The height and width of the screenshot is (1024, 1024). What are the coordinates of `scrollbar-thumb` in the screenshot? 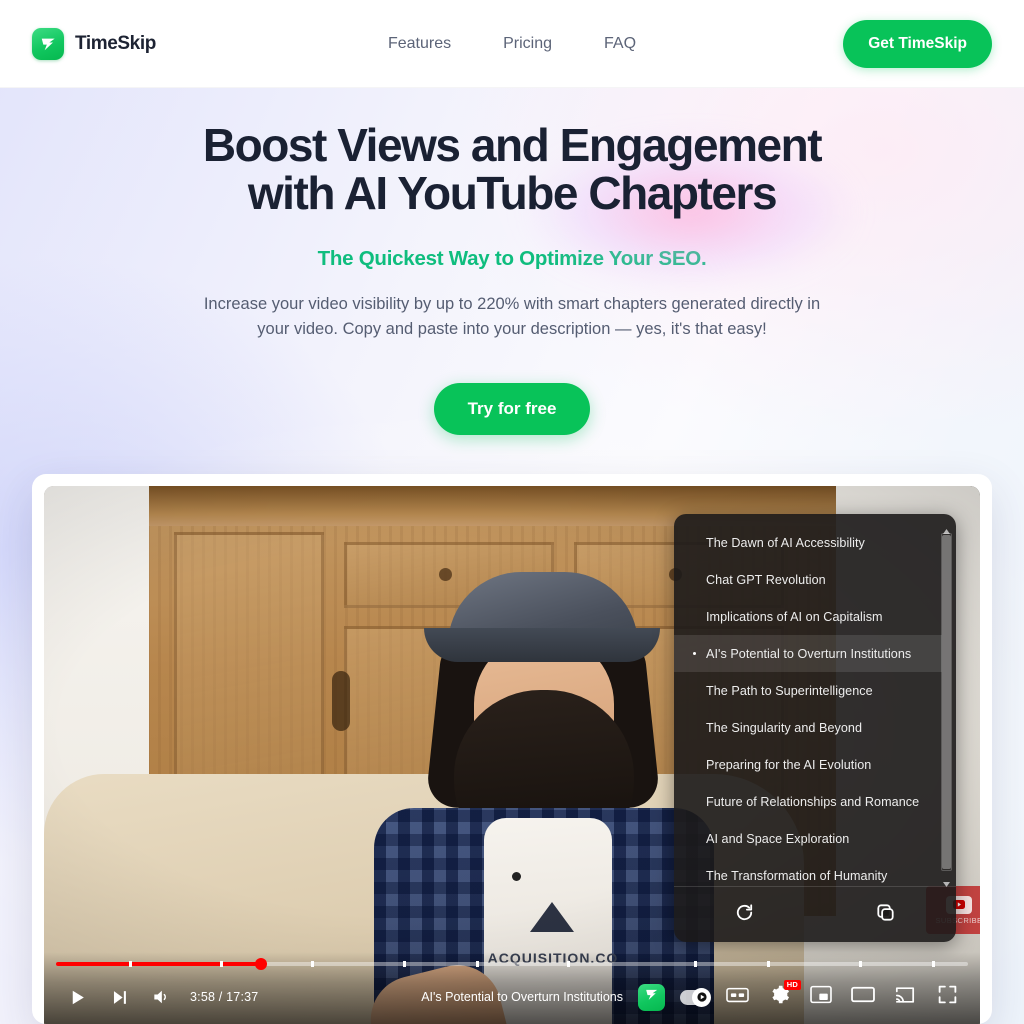 It's located at (946, 702).